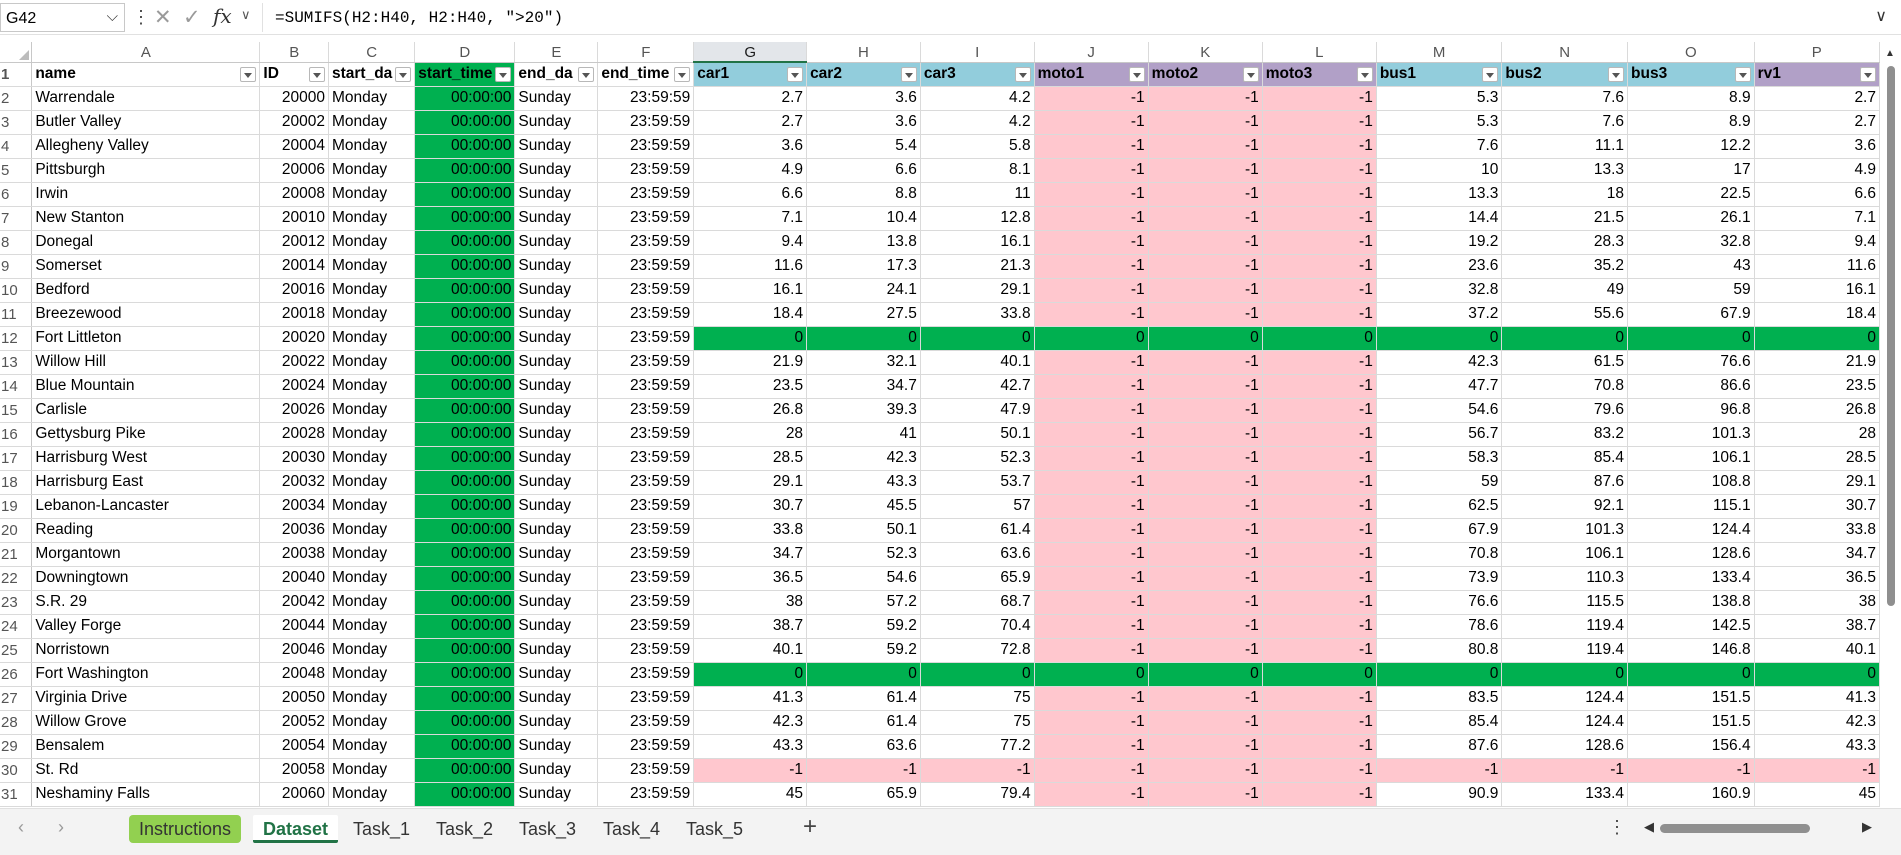 The width and height of the screenshot is (1901, 855). I want to click on cell-value: 38, so click(750, 602).